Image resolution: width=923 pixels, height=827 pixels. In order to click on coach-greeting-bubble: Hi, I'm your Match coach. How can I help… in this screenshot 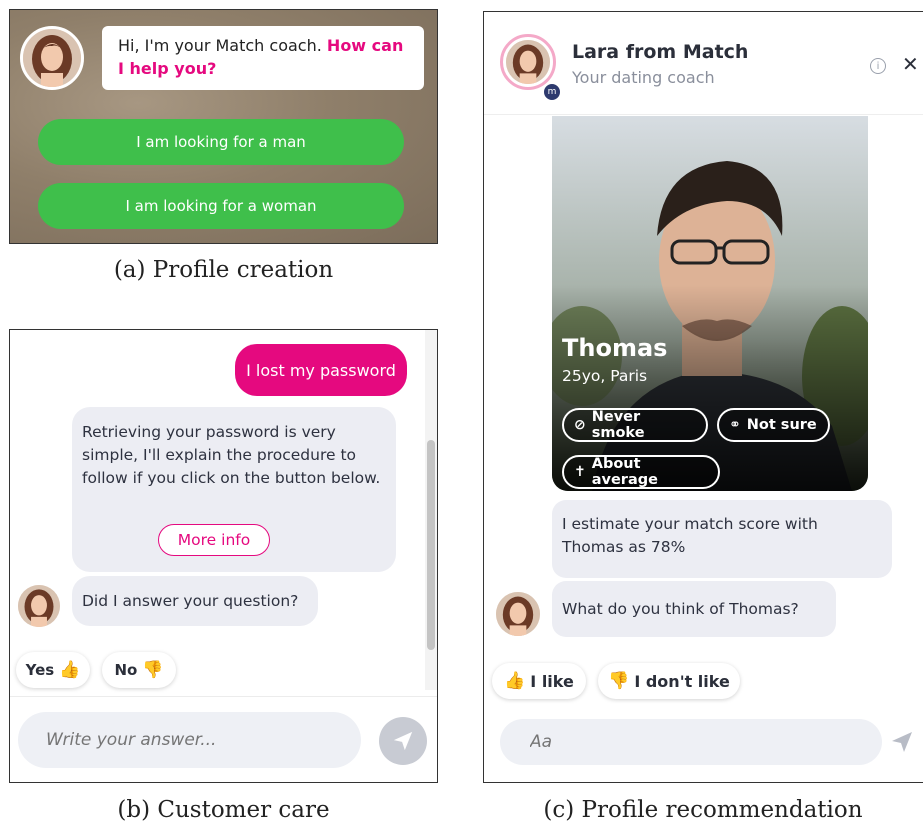, I will do `click(263, 58)`.